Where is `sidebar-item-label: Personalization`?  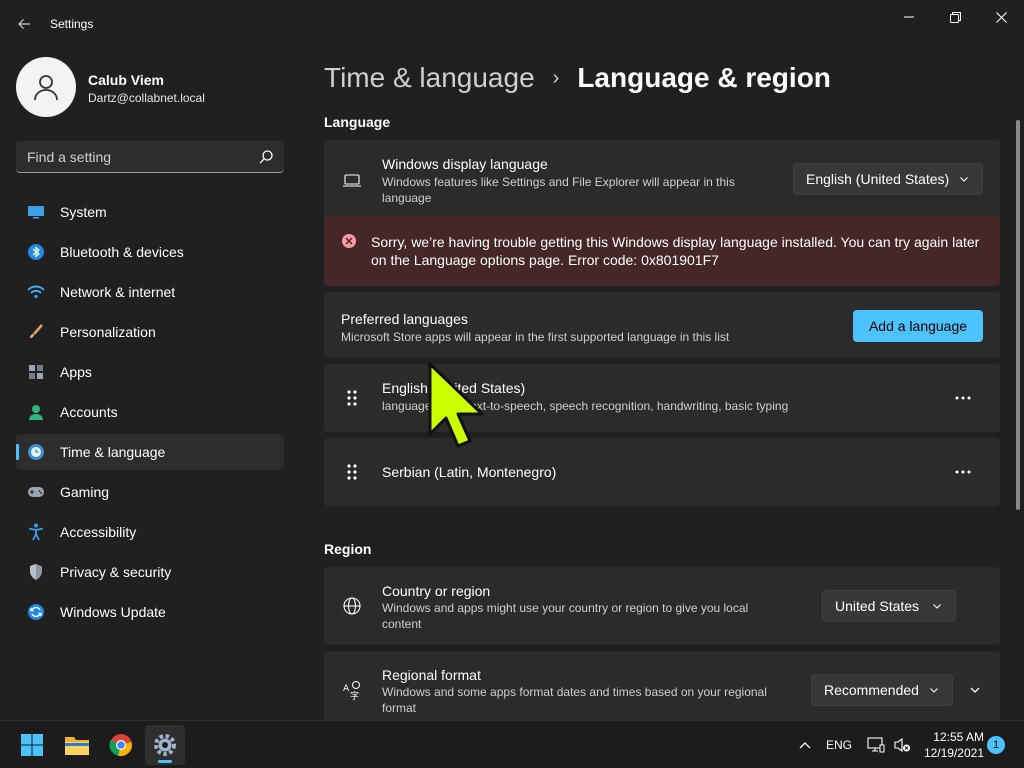
sidebar-item-label: Personalization is located at coordinates (108, 332).